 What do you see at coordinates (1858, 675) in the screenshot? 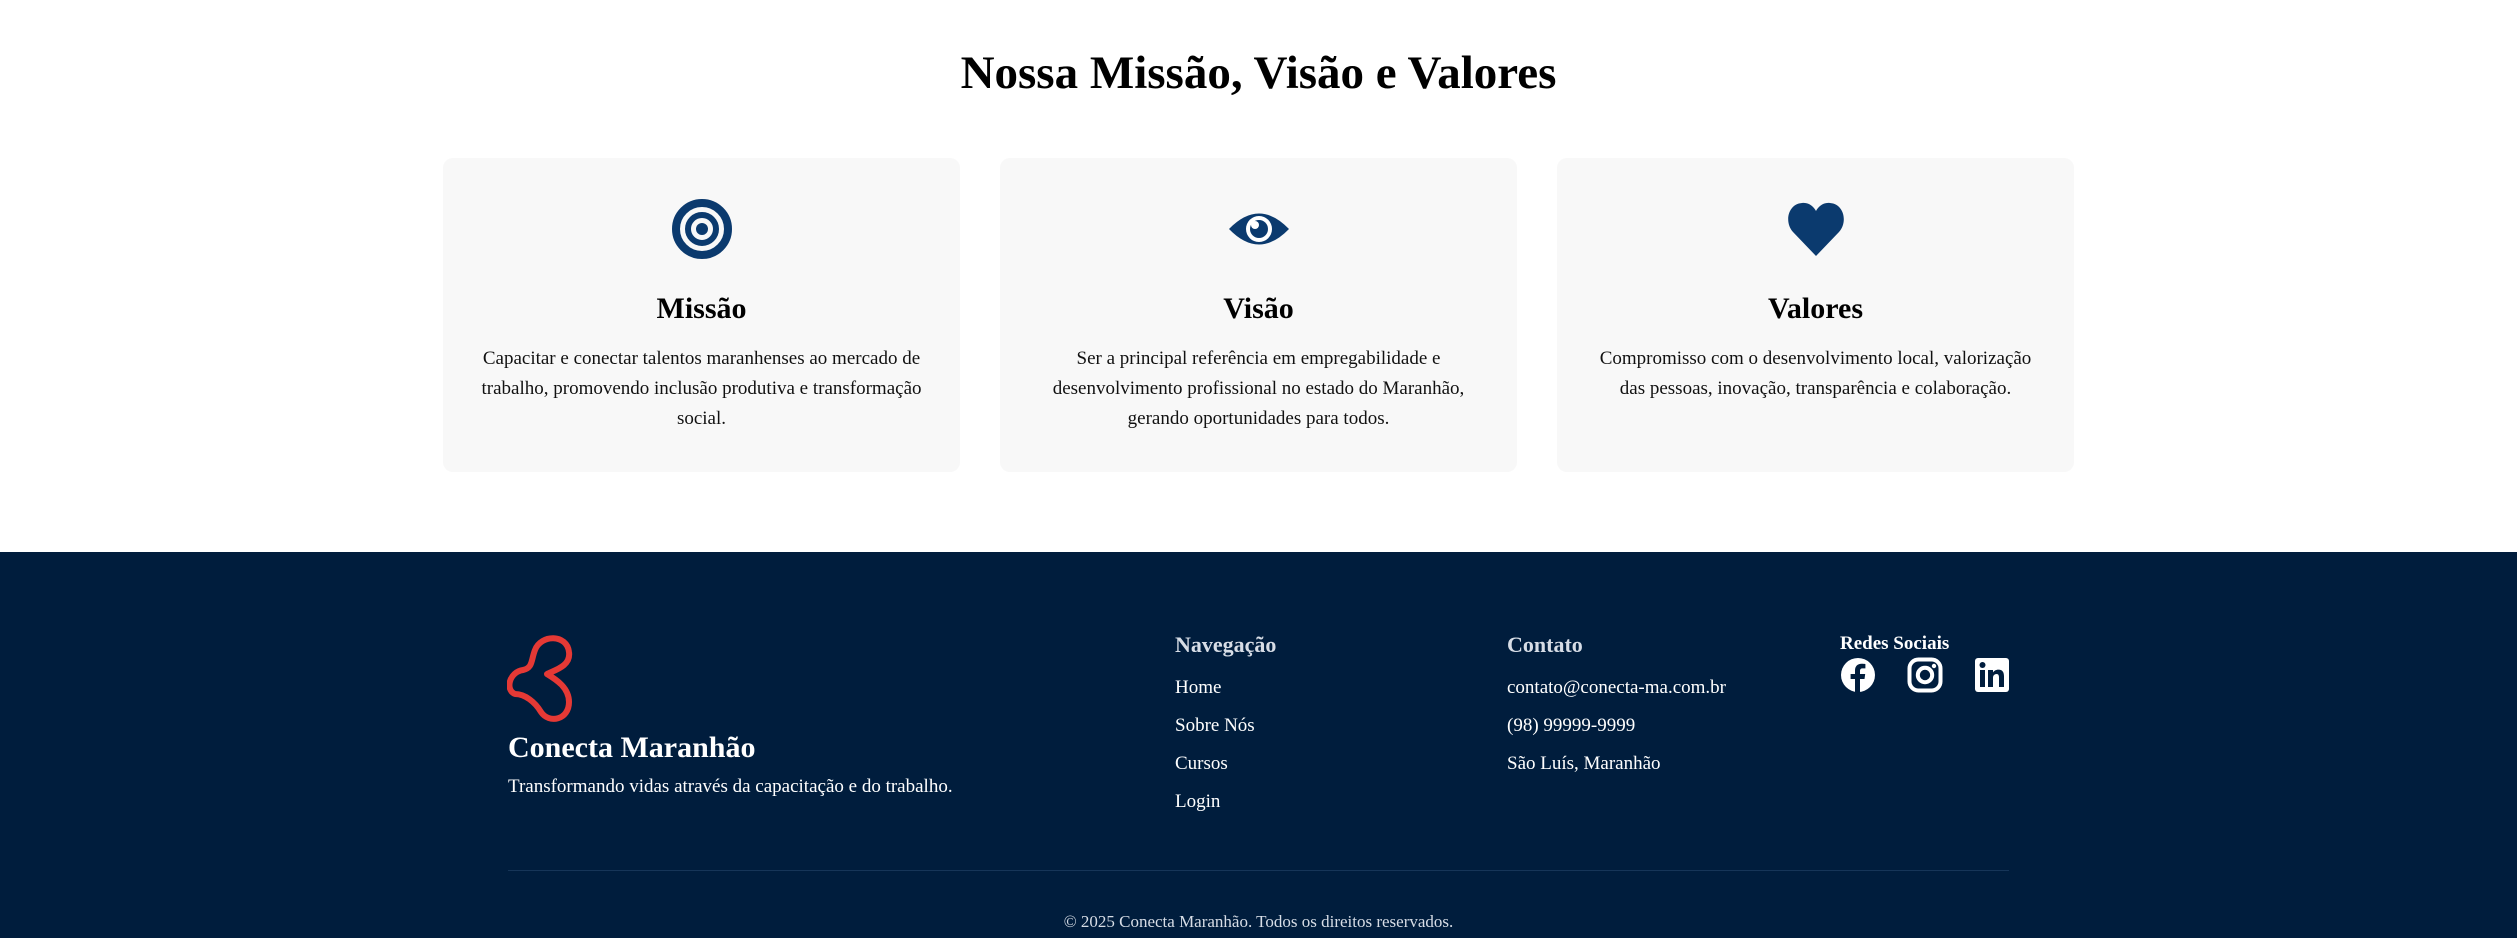
I see `facebook-icon` at bounding box center [1858, 675].